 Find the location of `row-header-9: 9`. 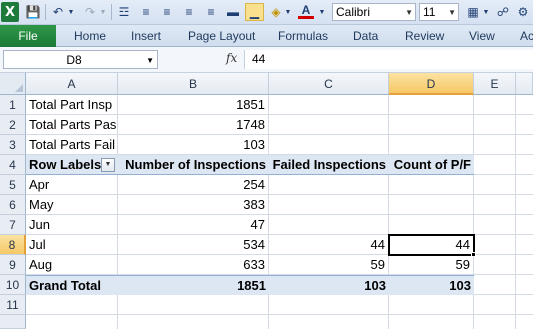

row-header-9: 9 is located at coordinates (13, 265).